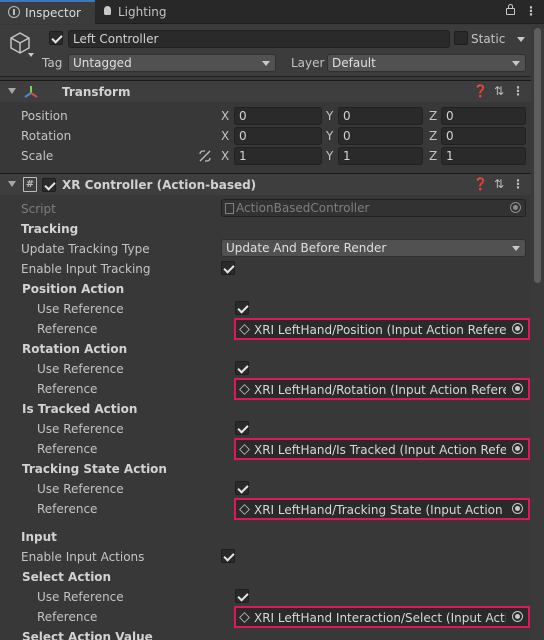 The height and width of the screenshot is (640, 544). Describe the element at coordinates (85, 249) in the screenshot. I see `update-tracking-type-label: Update Tracking Type` at that location.